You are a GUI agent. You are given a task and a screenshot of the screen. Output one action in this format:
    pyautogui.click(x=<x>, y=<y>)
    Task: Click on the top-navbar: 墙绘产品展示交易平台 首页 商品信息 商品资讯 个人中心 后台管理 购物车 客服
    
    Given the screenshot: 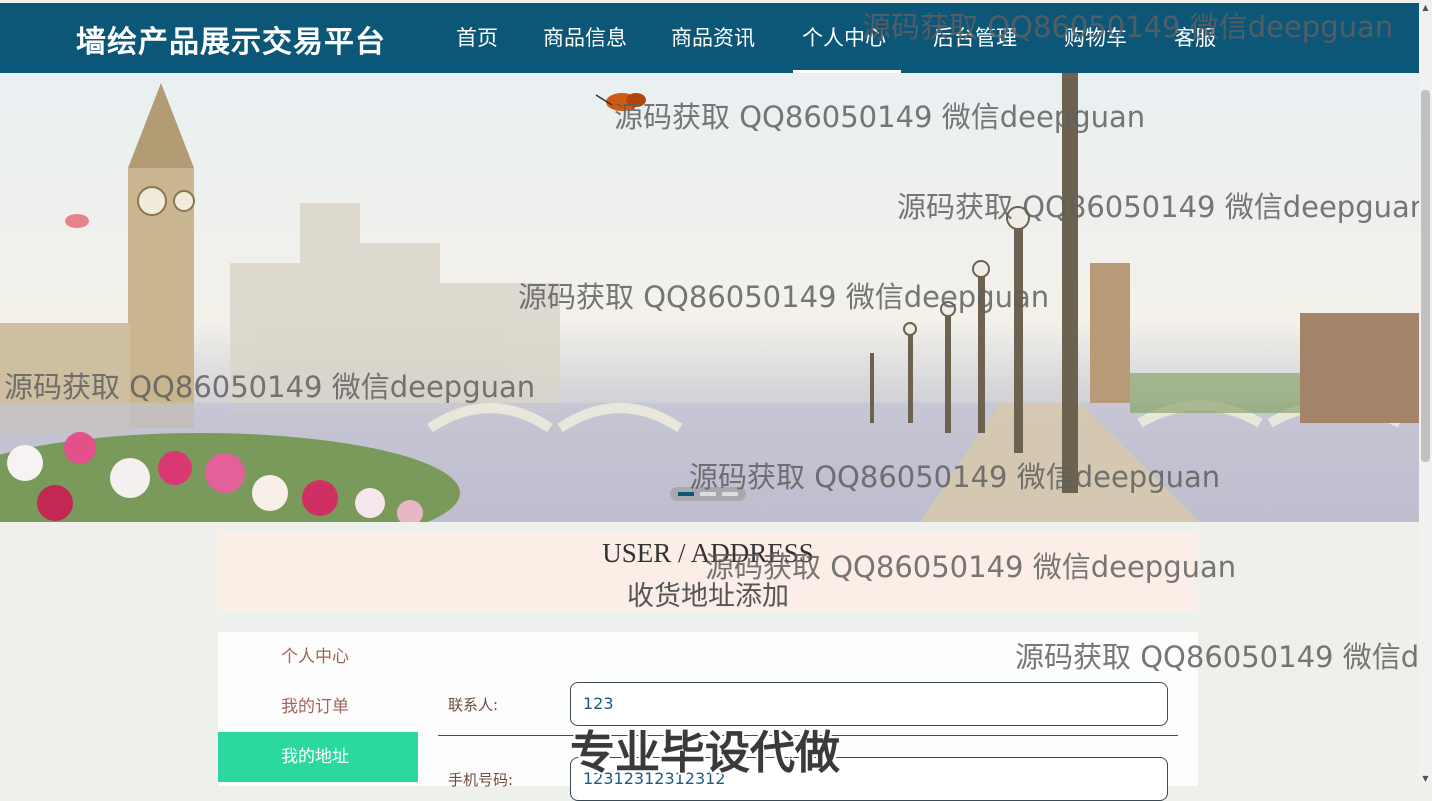 What is the action you would take?
    pyautogui.click(x=709, y=38)
    